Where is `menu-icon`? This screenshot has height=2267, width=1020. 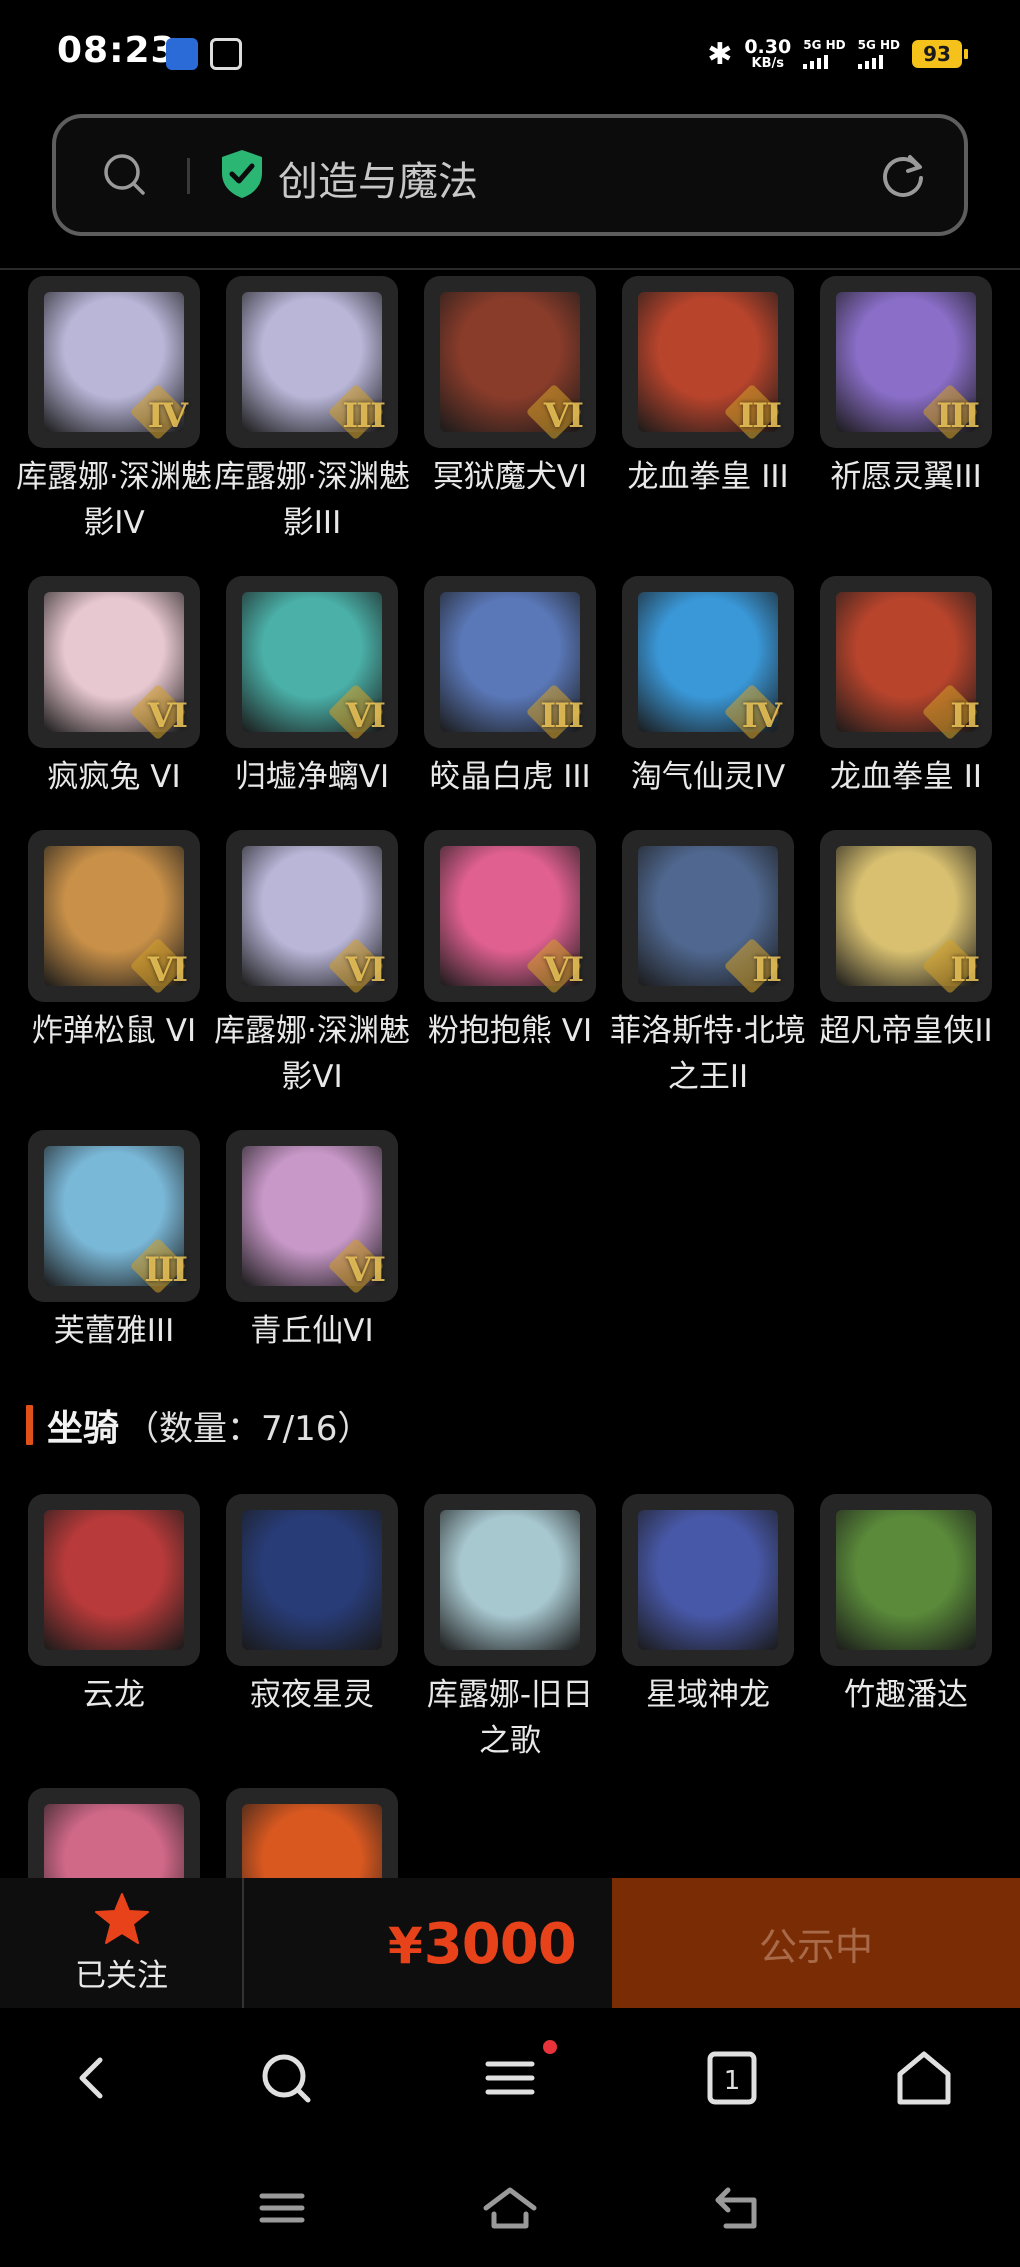
menu-icon is located at coordinates (510, 2078).